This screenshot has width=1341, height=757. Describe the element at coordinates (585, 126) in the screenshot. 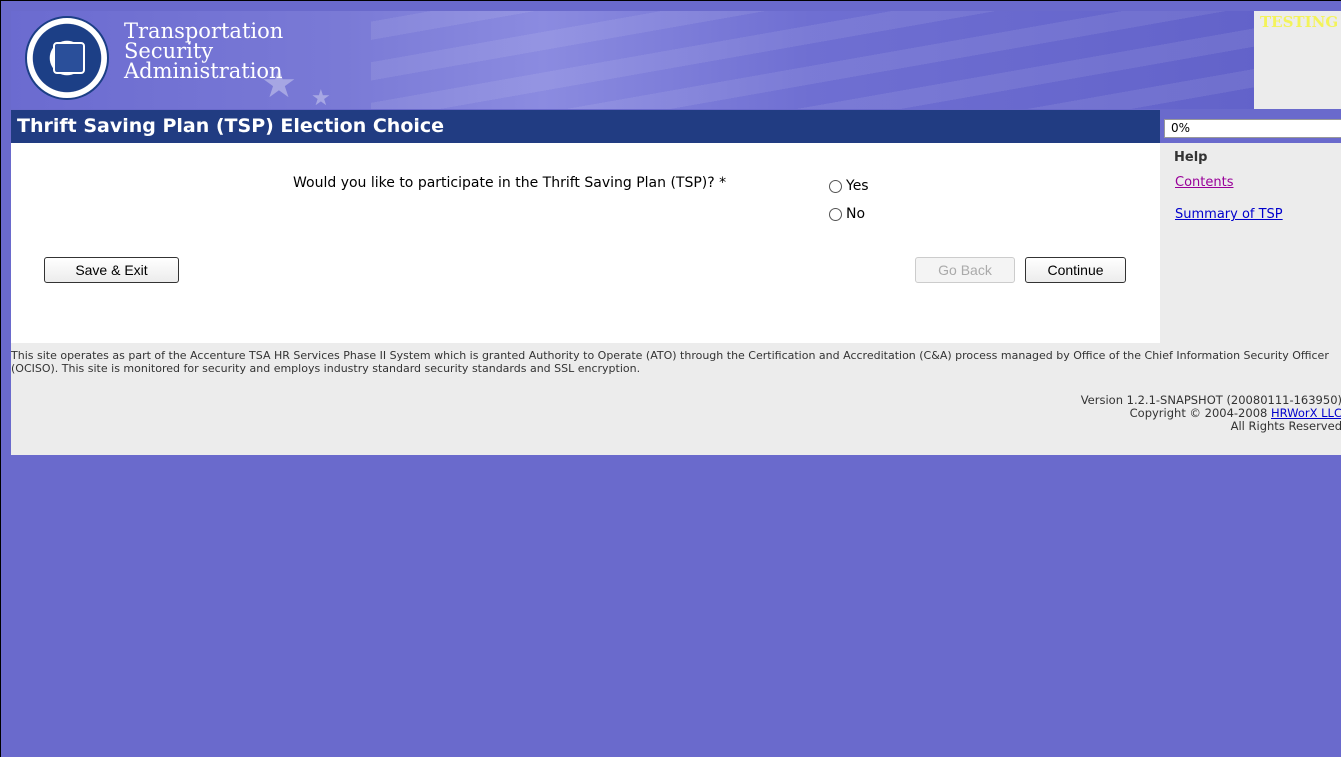

I see `title-bar: Thrift Saving Plan (TSP) Election Choice` at that location.